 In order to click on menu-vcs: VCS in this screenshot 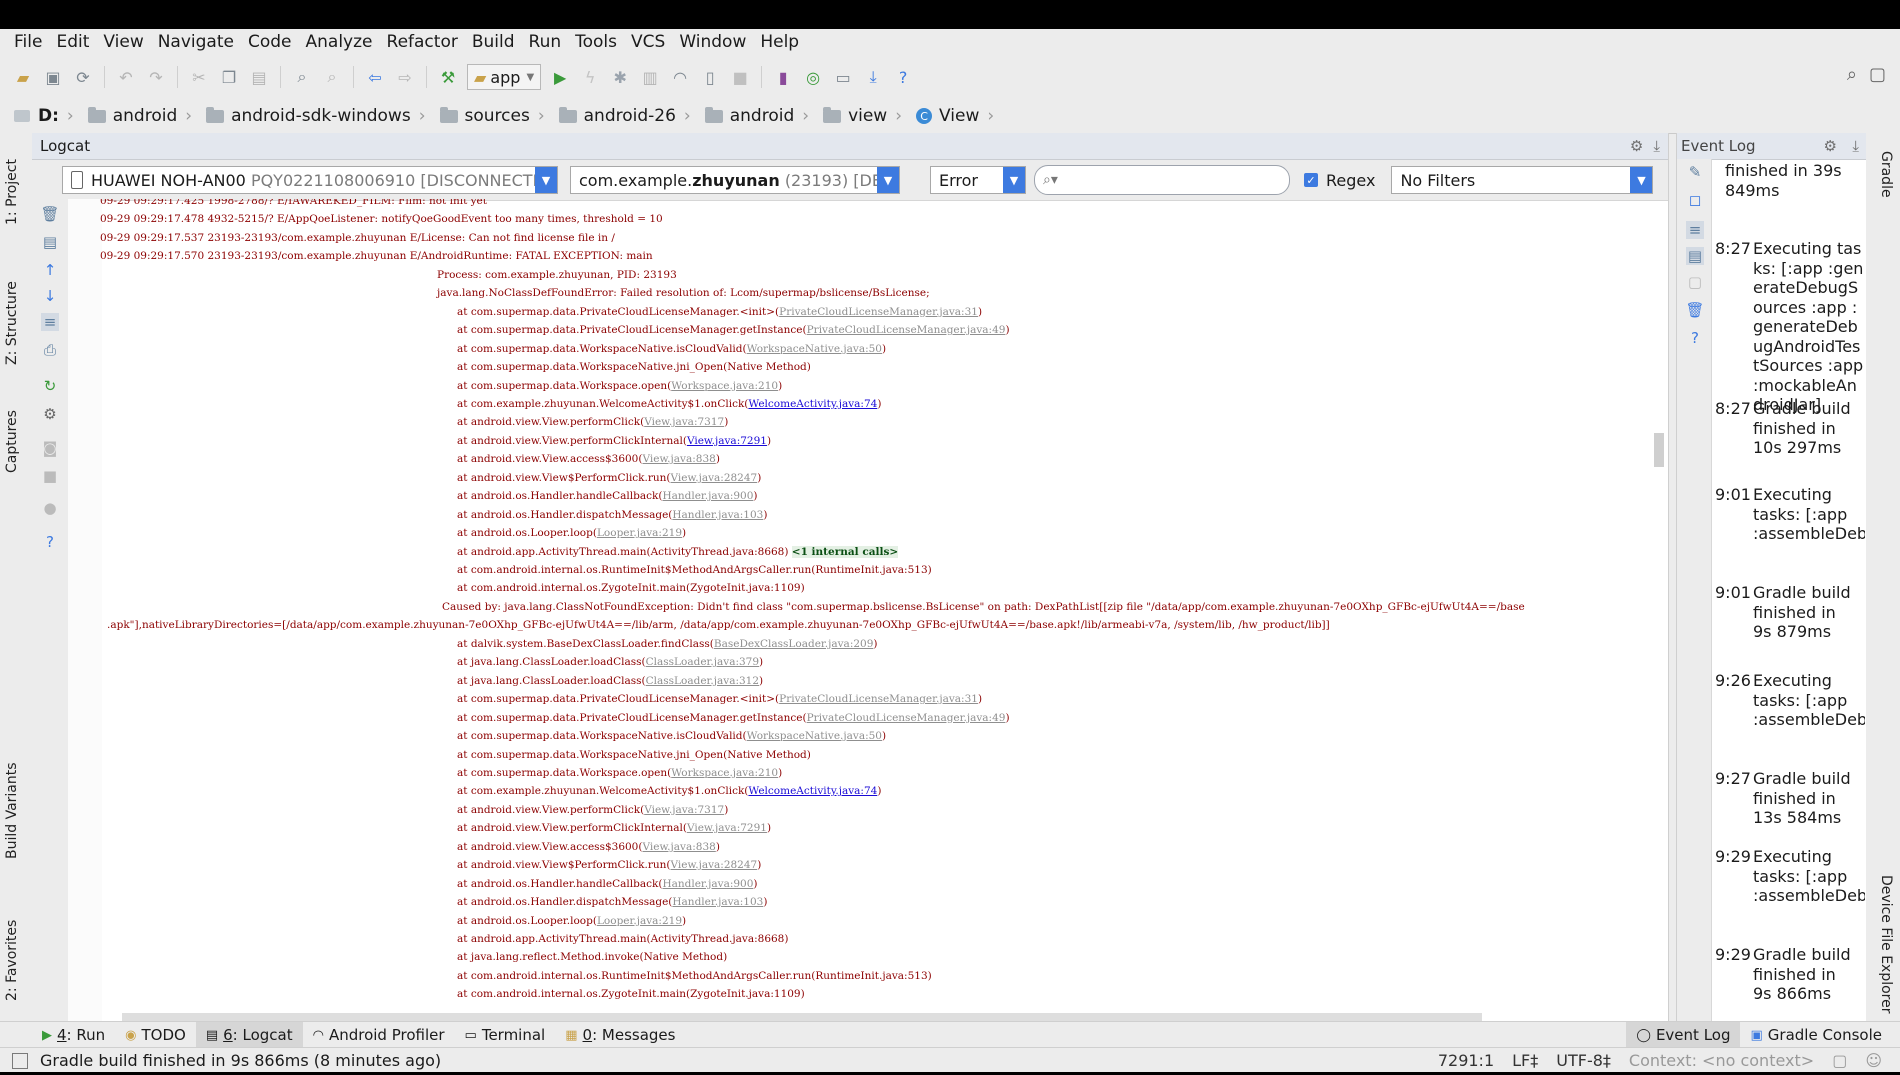, I will do `click(648, 42)`.